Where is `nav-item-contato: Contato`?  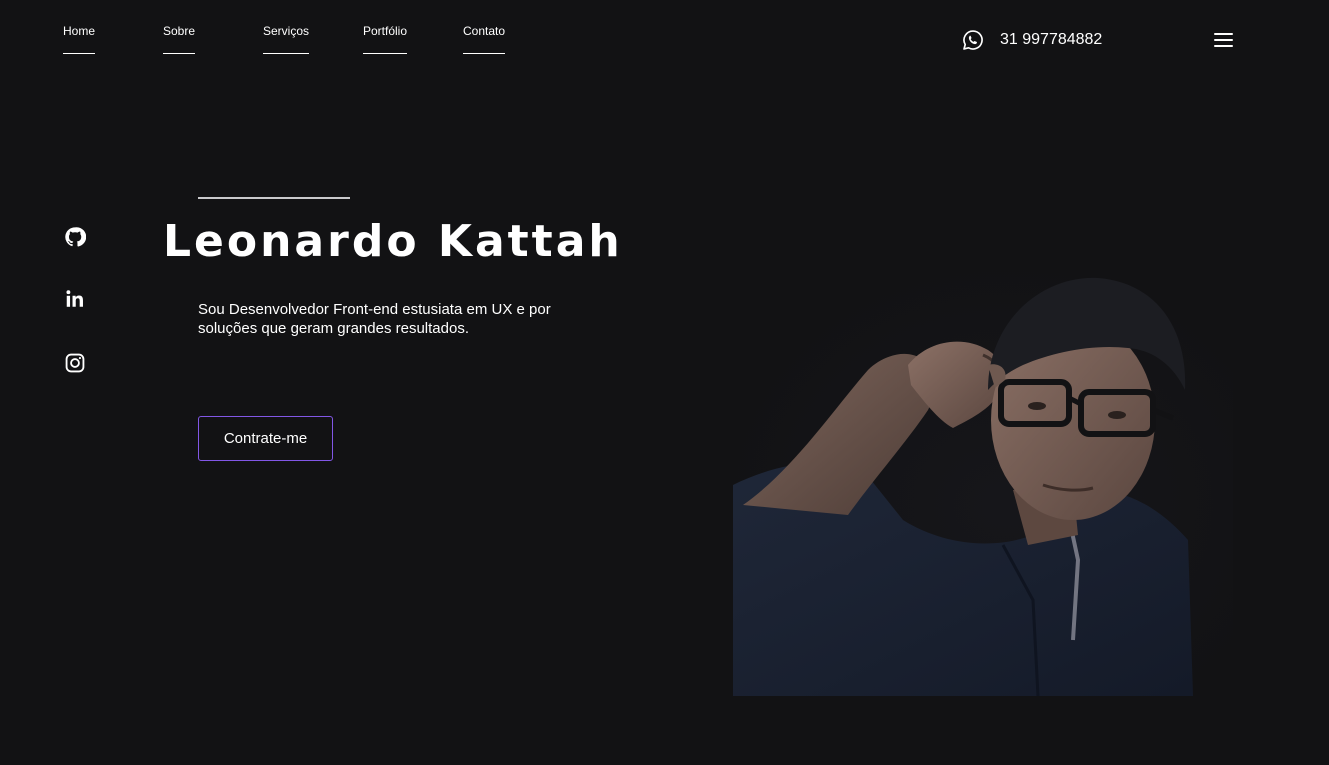 nav-item-contato: Contato is located at coordinates (484, 39).